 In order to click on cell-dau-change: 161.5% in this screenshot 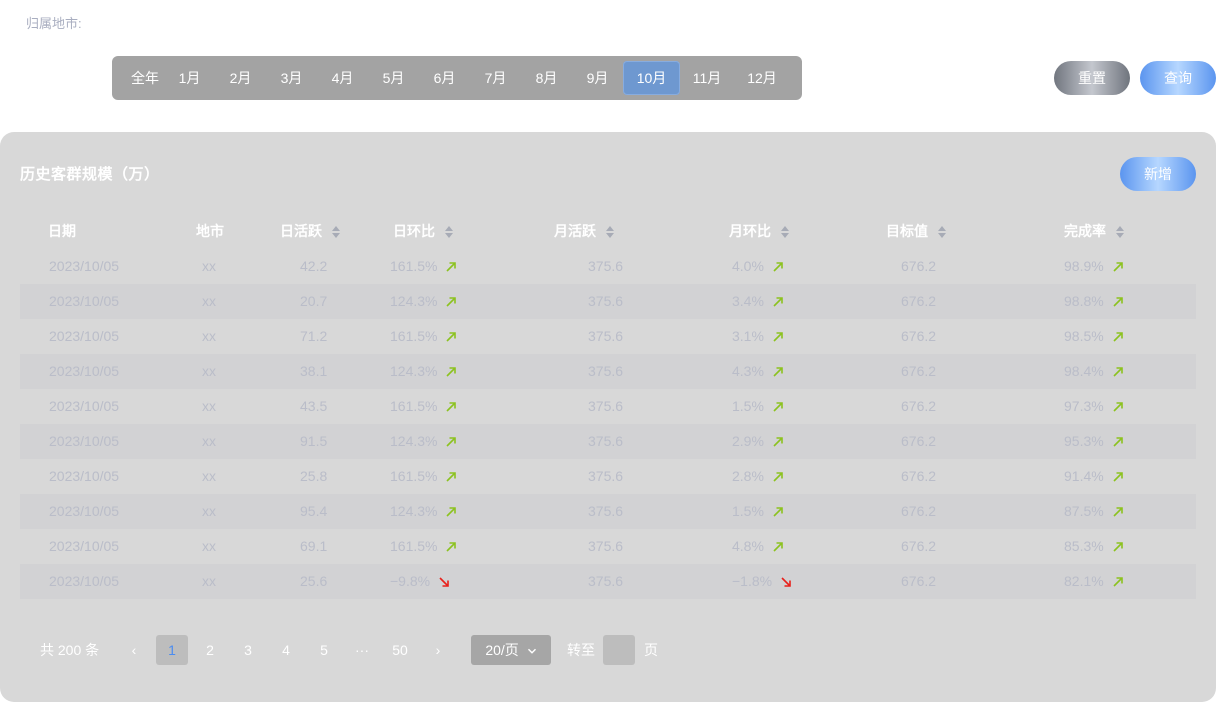, I will do `click(423, 266)`.